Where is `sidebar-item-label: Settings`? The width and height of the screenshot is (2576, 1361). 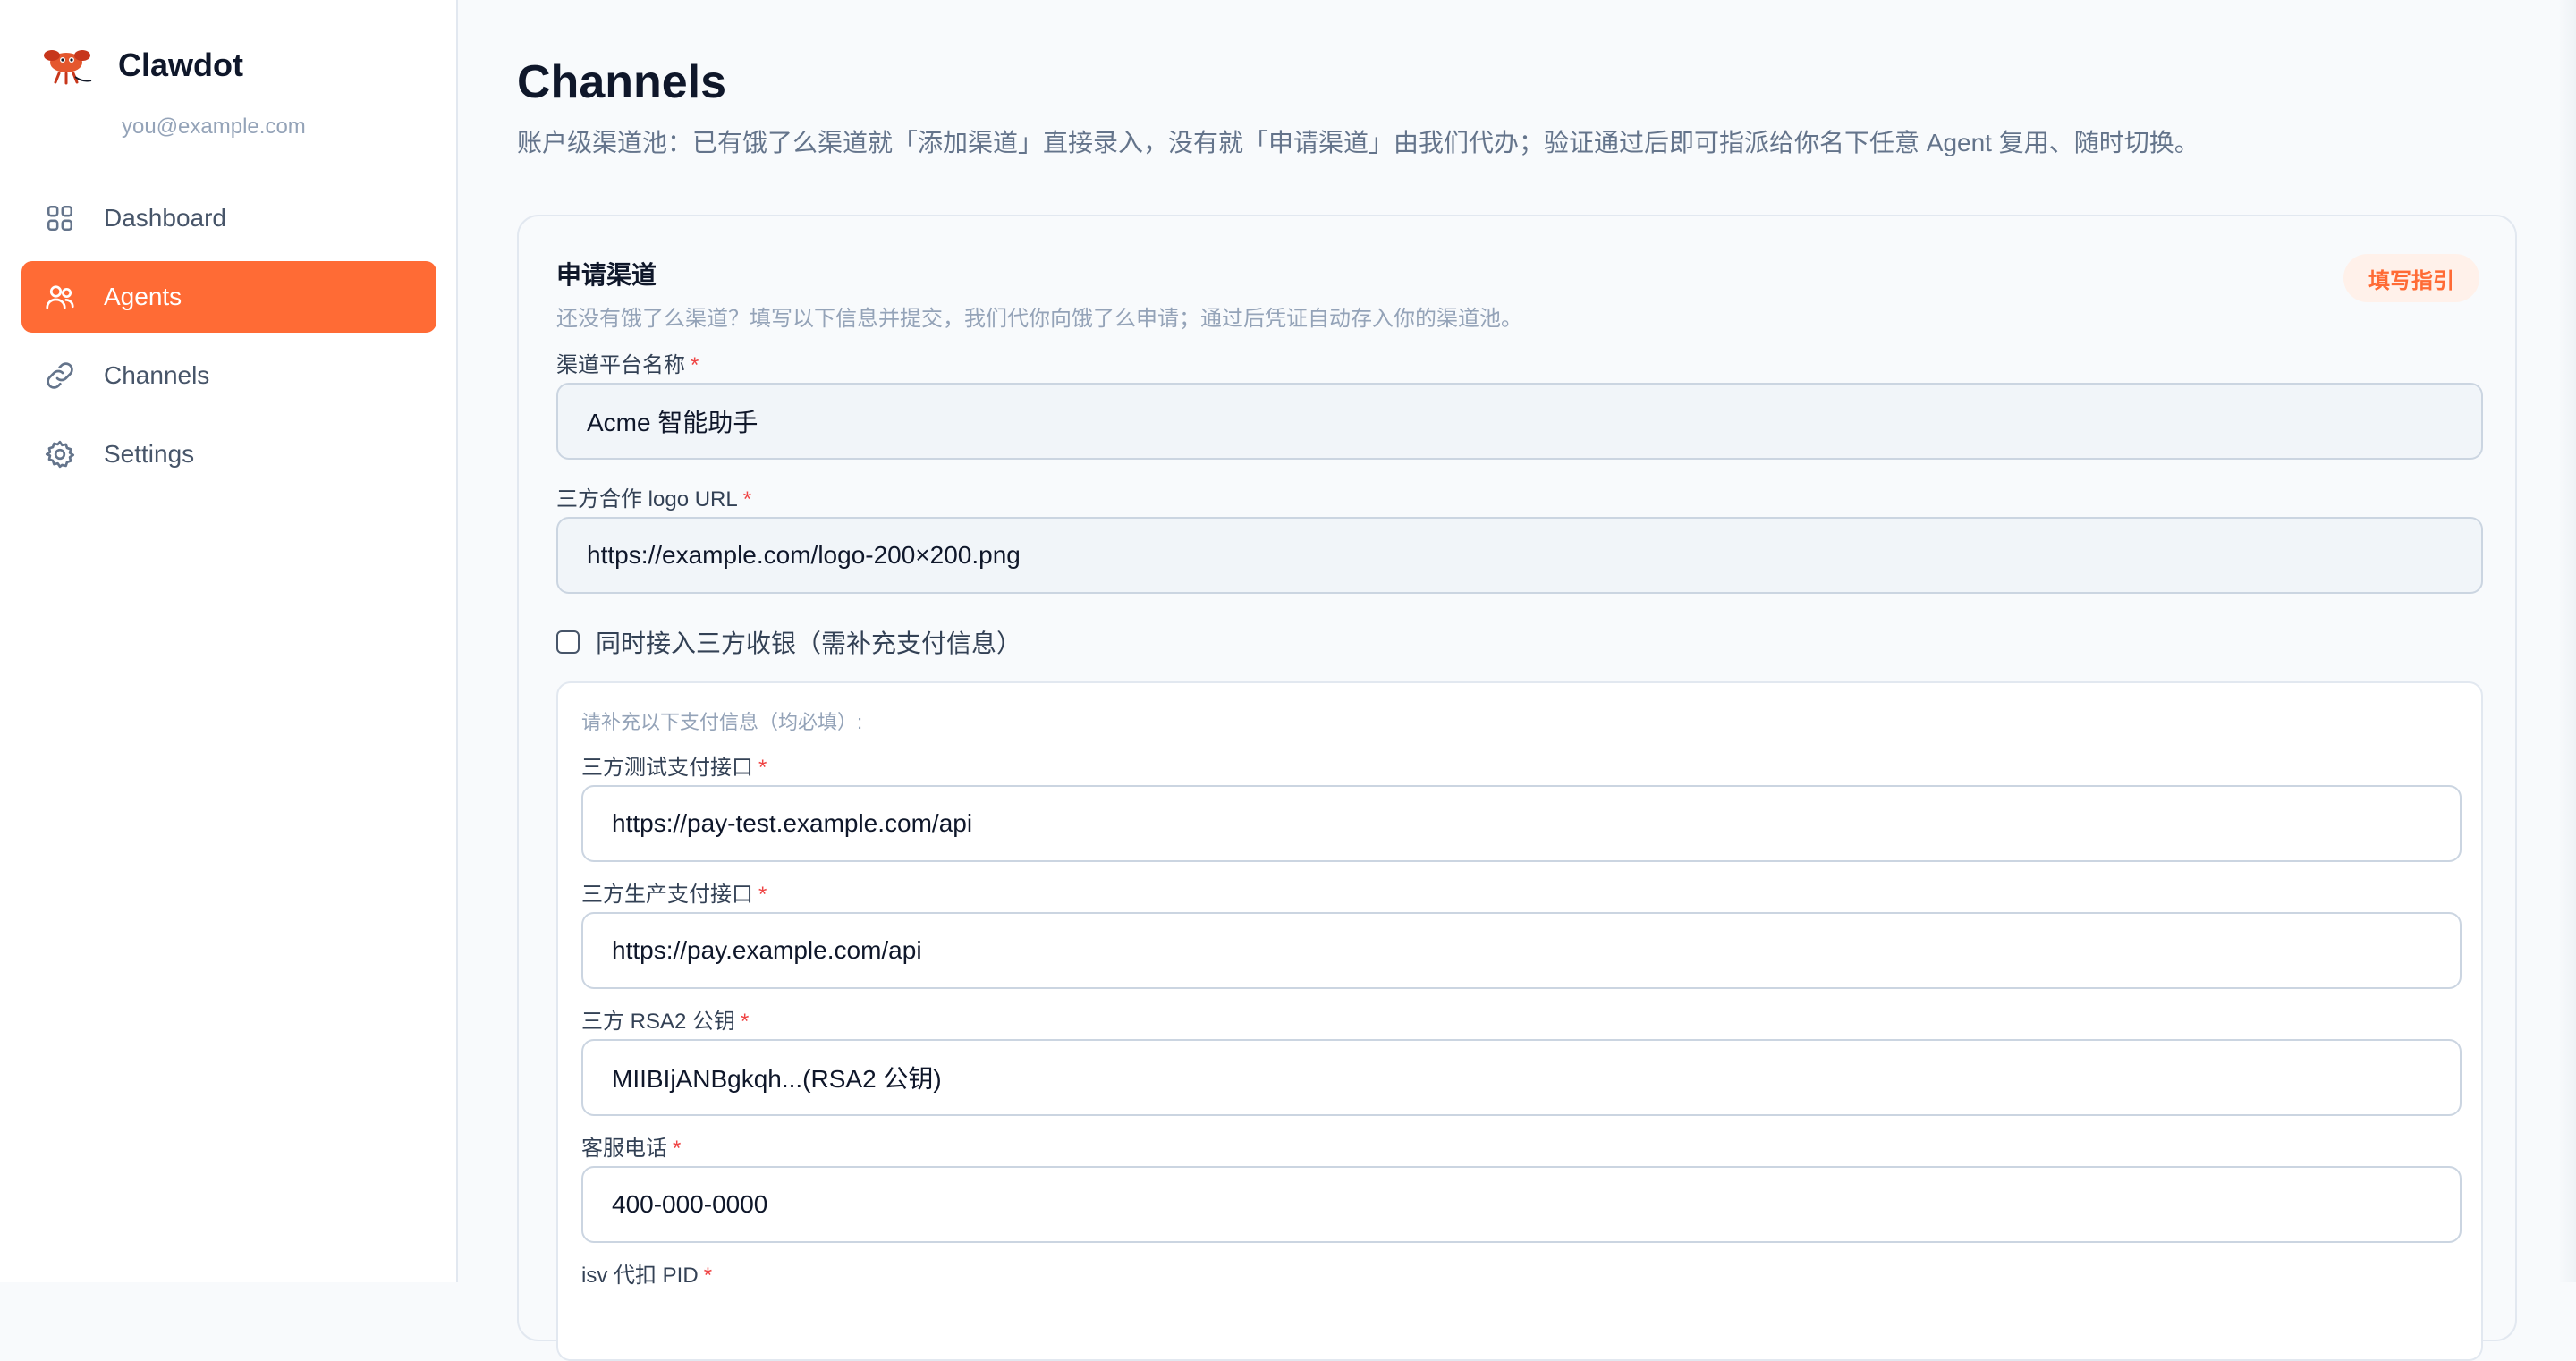 sidebar-item-label: Settings is located at coordinates (149, 454).